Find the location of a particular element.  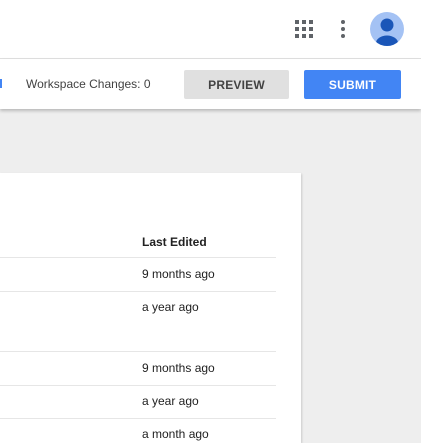

apps-grid-icon is located at coordinates (304, 29).